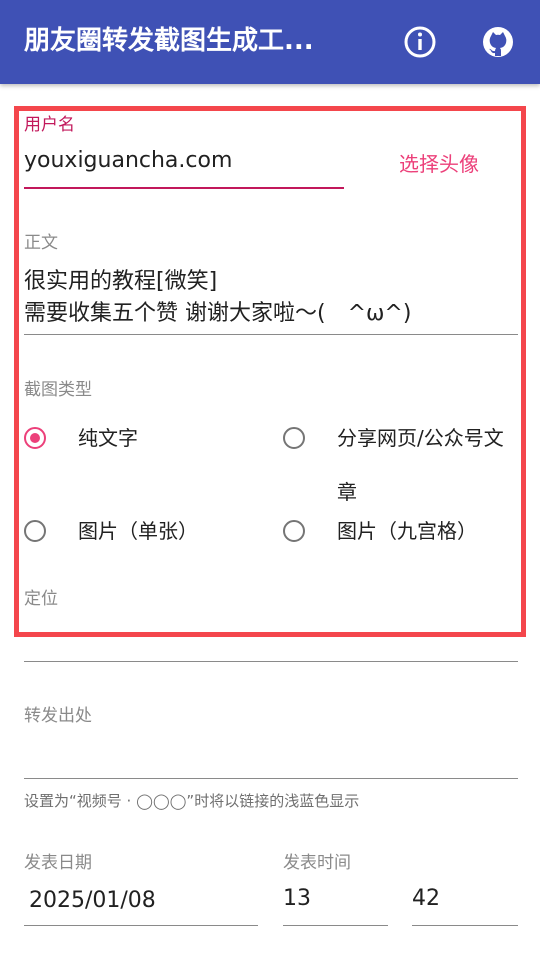 This screenshot has height=960, width=540. I want to click on publish-minute-underline, so click(465, 925).